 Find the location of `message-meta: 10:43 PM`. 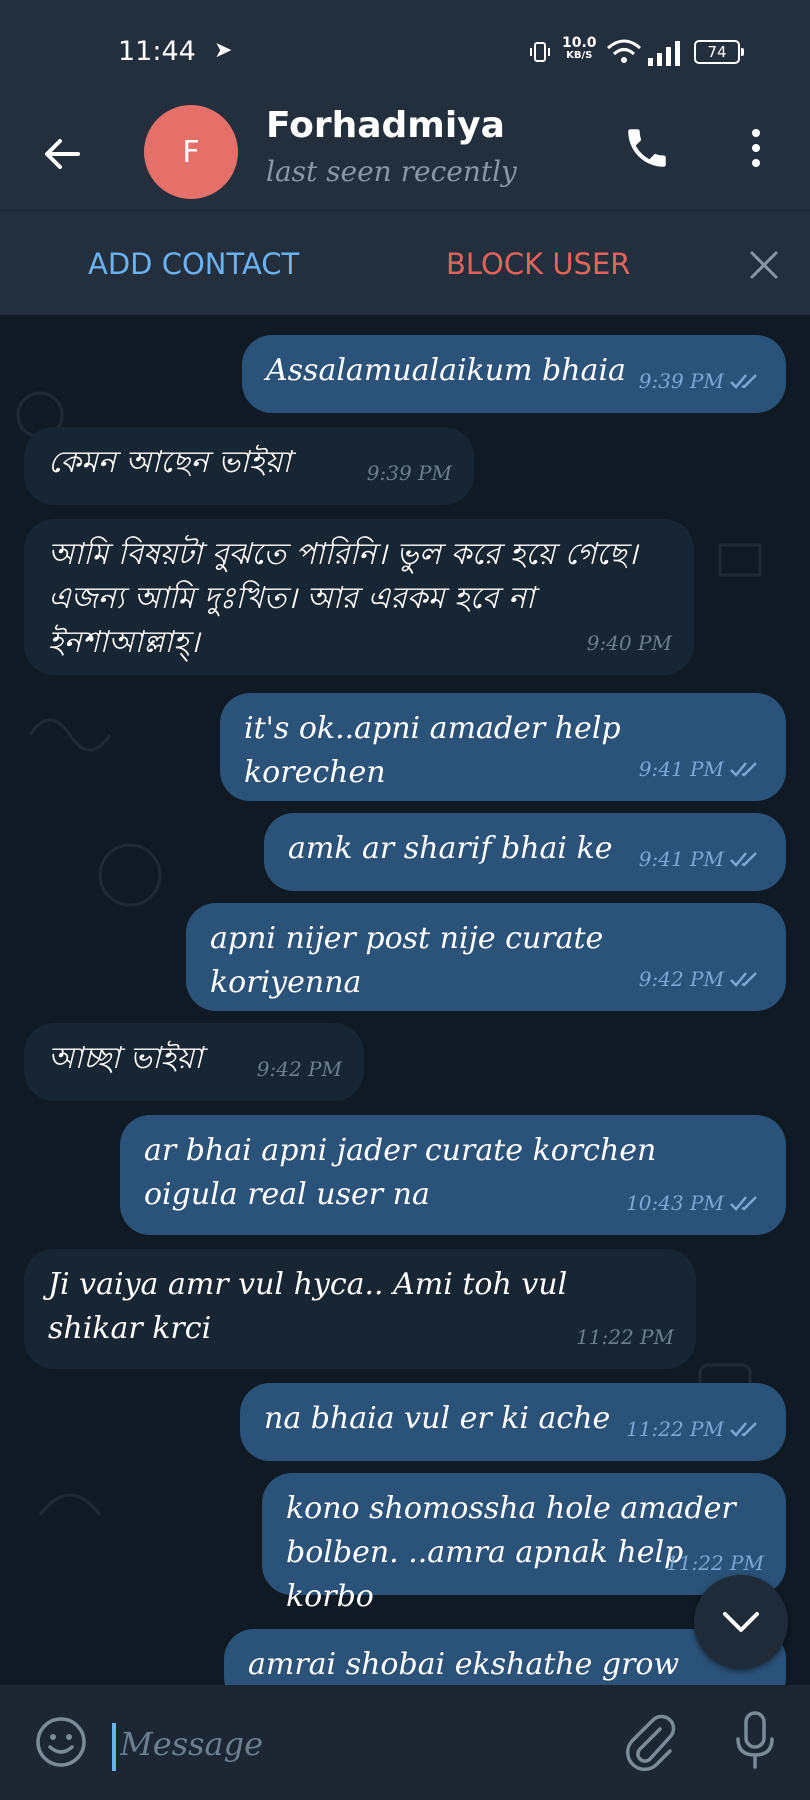

message-meta: 10:43 PM is located at coordinates (695, 1203).